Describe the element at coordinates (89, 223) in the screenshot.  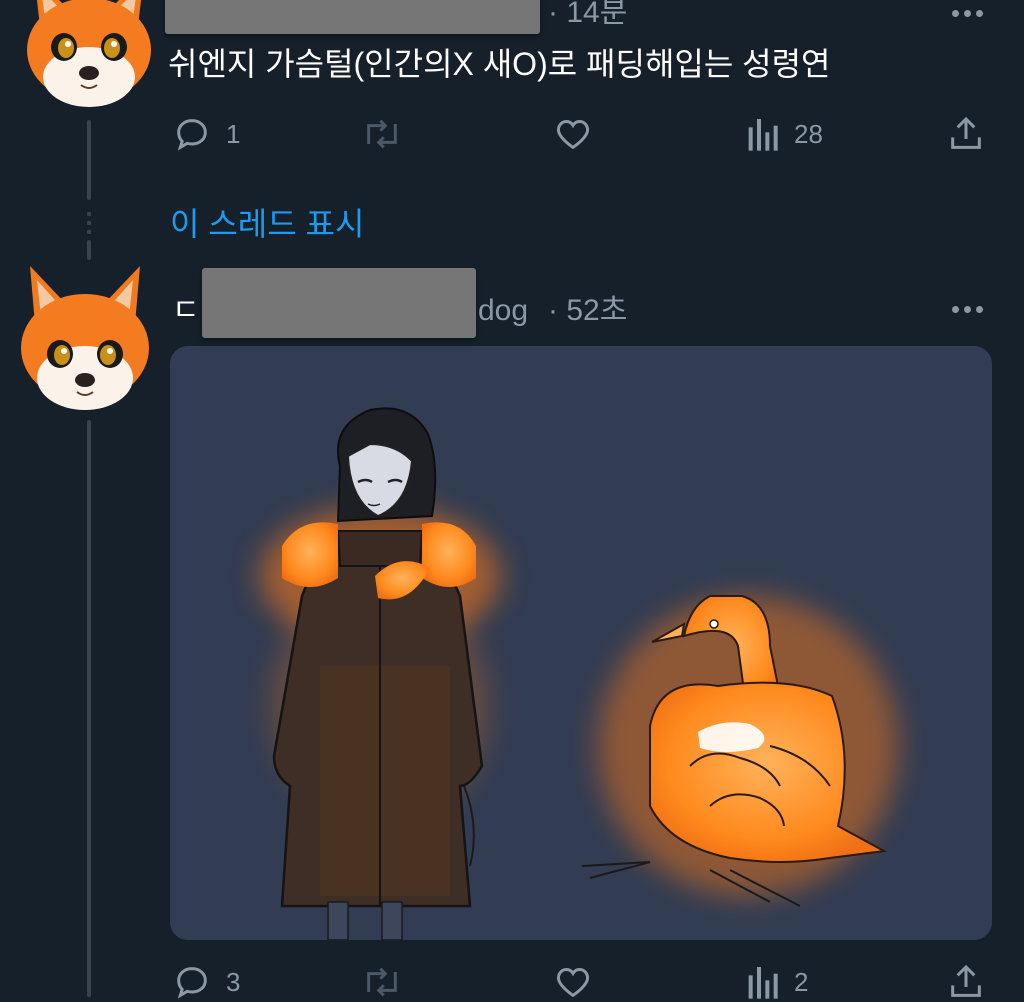
I see `thread-gap-dots` at that location.